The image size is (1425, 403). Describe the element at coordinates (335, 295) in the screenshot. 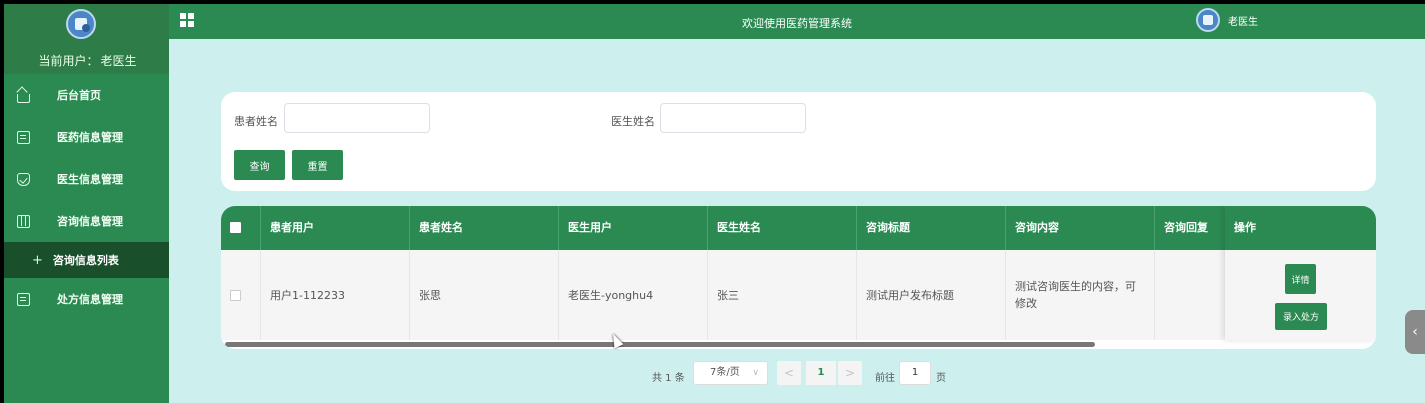

I see `patient-user-cell: 用户1-112233` at that location.